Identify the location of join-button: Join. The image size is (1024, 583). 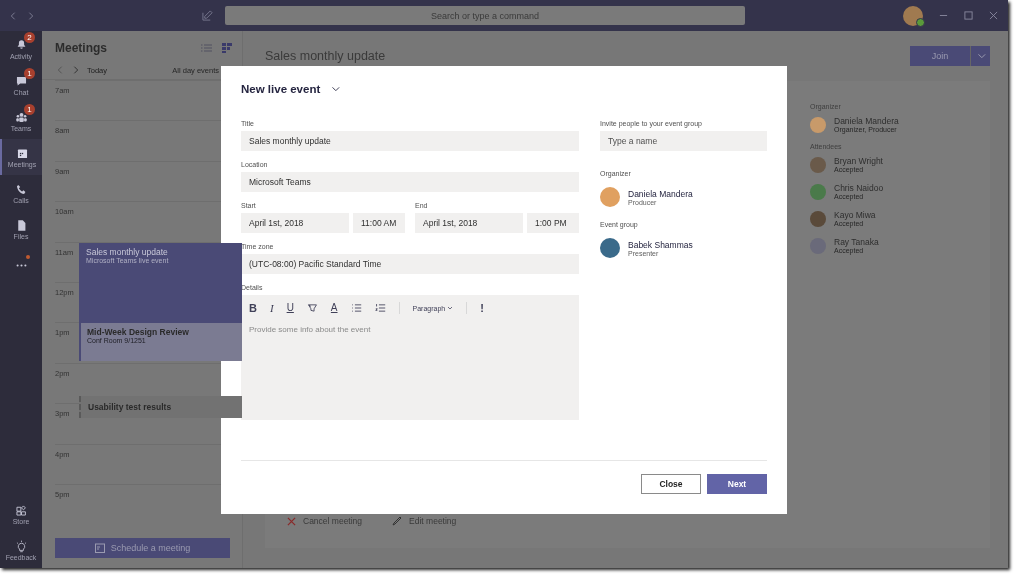
(940, 56).